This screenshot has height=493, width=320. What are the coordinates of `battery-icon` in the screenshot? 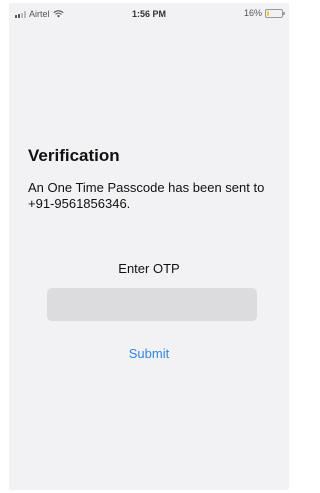 It's located at (275, 13).